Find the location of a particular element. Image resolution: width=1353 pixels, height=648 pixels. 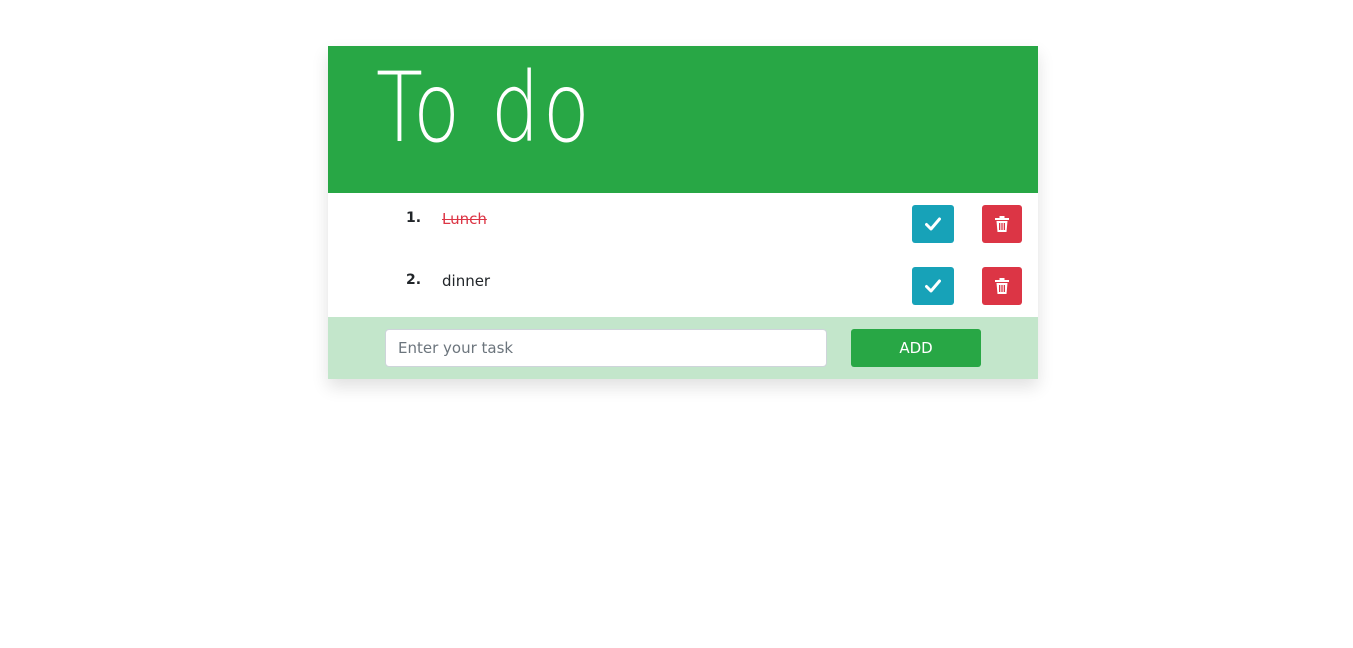

task-list: 1. Lunch 2. dinner is located at coordinates (683, 255).